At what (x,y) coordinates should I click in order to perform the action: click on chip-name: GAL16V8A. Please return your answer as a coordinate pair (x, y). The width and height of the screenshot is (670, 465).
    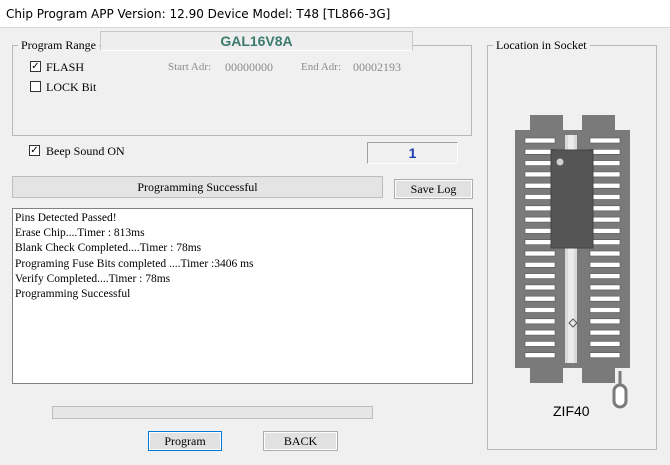
    Looking at the image, I should click on (256, 41).